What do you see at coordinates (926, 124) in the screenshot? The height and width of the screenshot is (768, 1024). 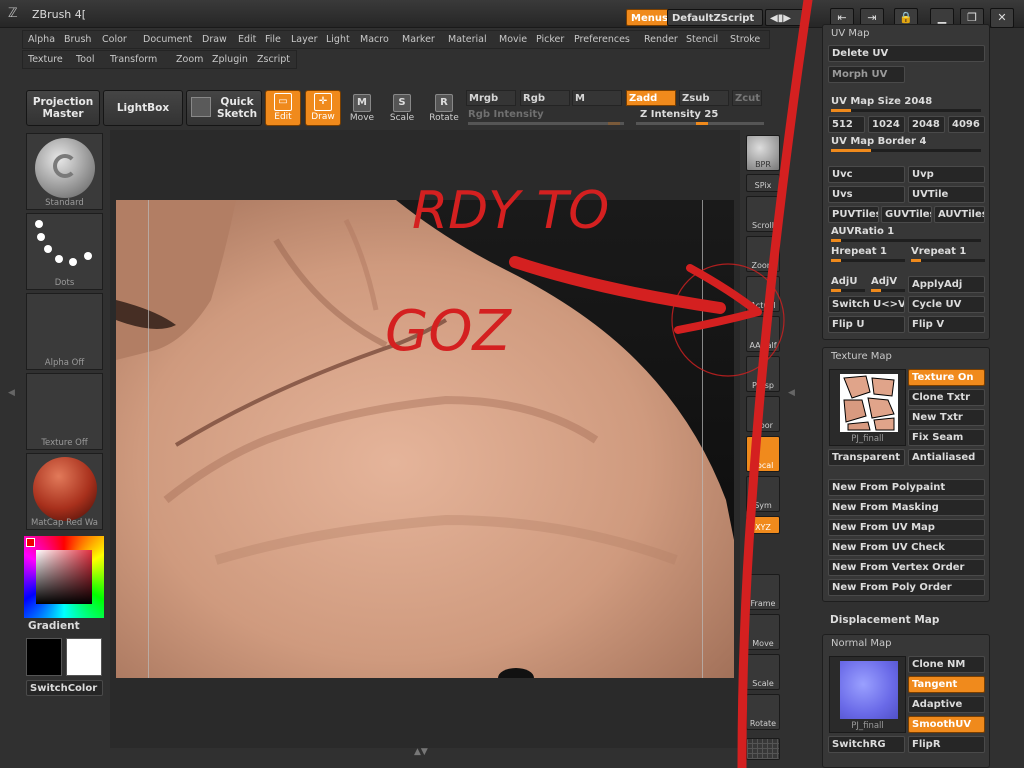 I see `size-2048-button: 2048` at bounding box center [926, 124].